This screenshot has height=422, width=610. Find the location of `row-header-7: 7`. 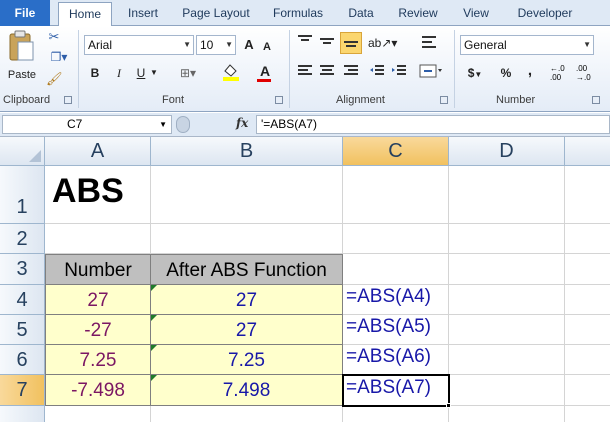

row-header-7: 7 is located at coordinates (22, 390).